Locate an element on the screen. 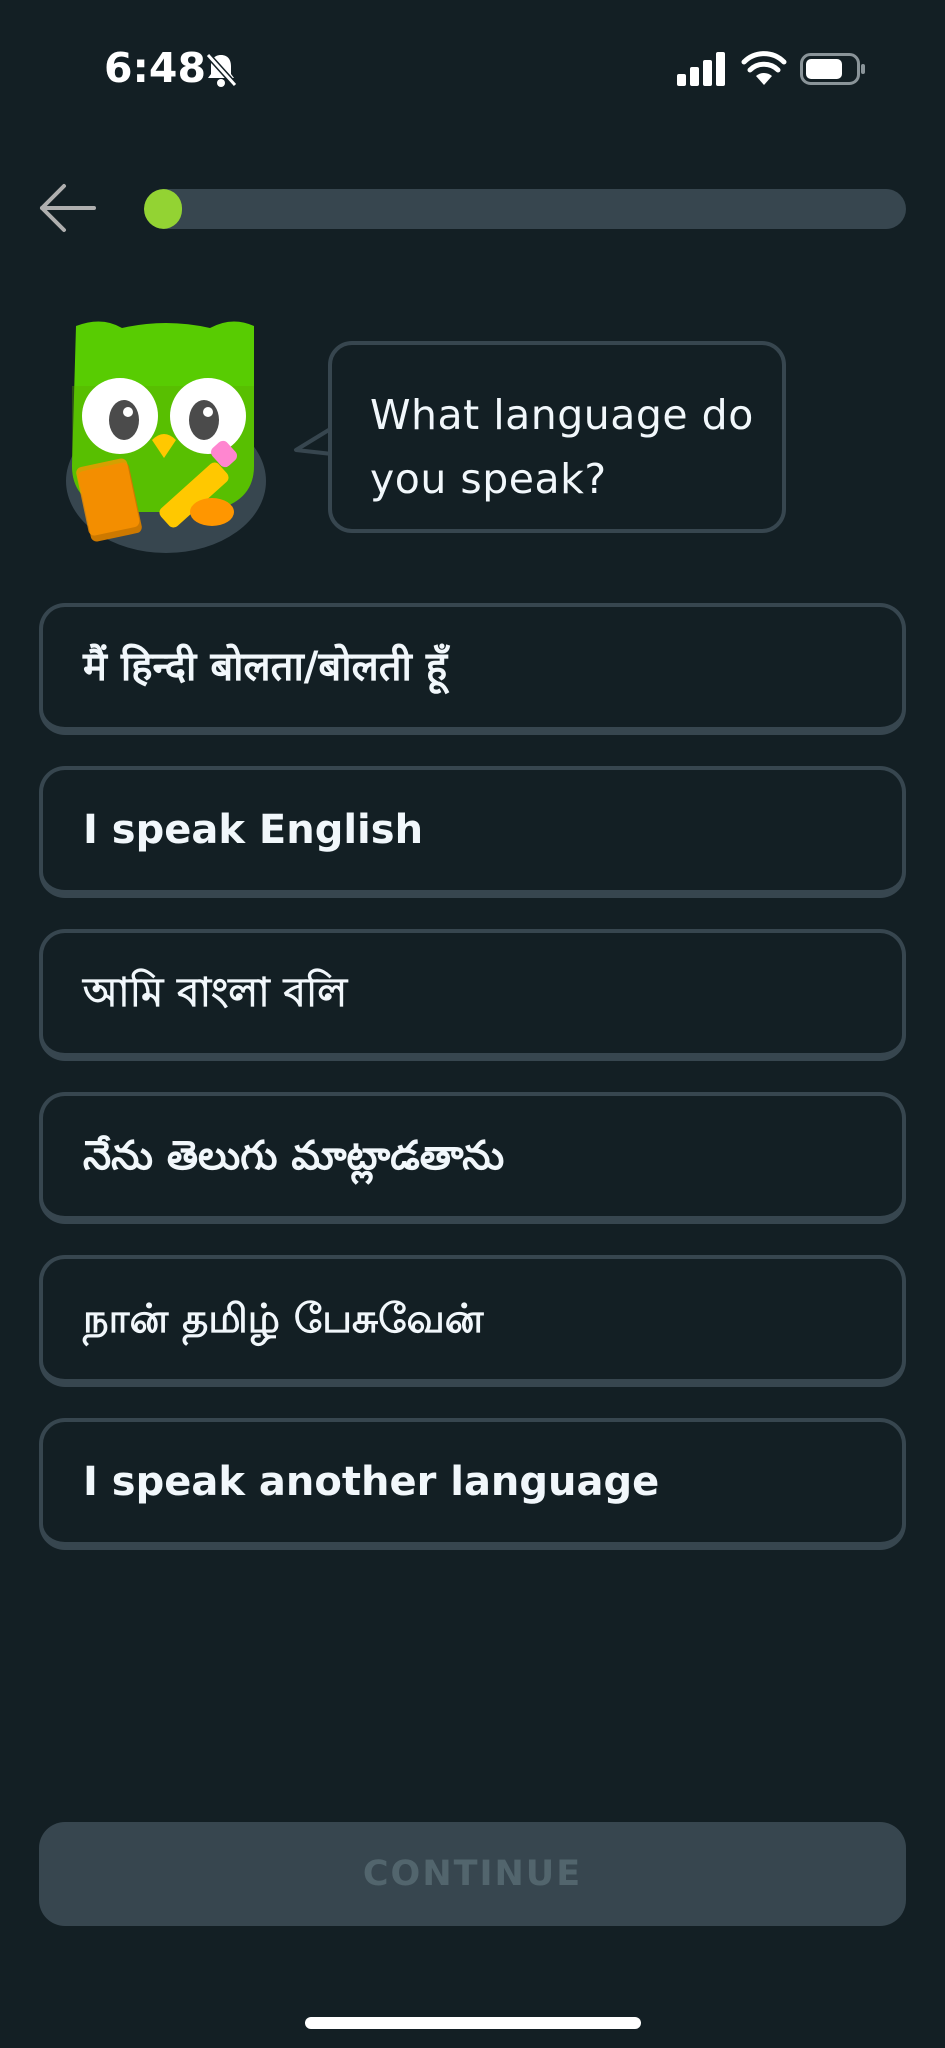  option-tamil: நான் தமிழ் பேசுவேன் is located at coordinates (472, 1321).